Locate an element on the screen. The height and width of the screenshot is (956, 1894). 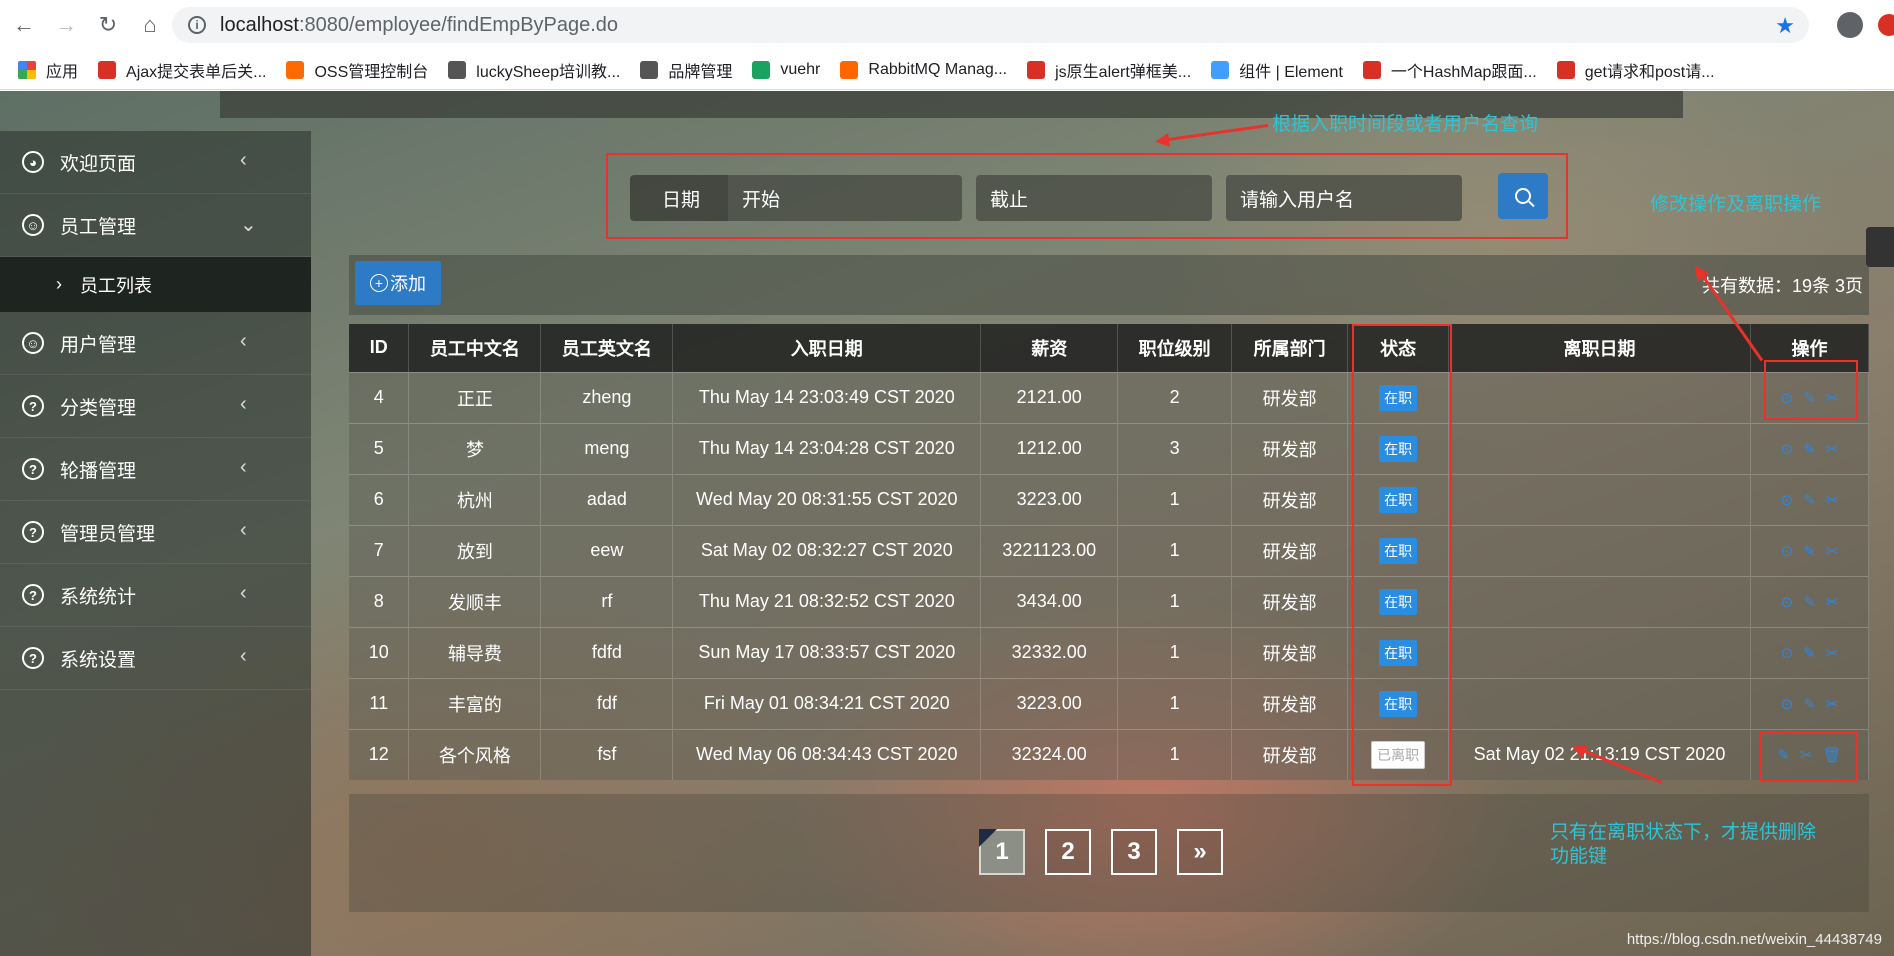
cell-hire: Sat May 02 08:32:27 CST 2020 is located at coordinates (827, 550).